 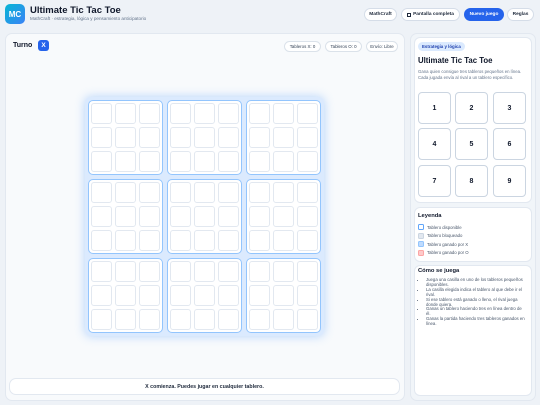 I want to click on mini-board-9: 9, so click(x=509, y=181).